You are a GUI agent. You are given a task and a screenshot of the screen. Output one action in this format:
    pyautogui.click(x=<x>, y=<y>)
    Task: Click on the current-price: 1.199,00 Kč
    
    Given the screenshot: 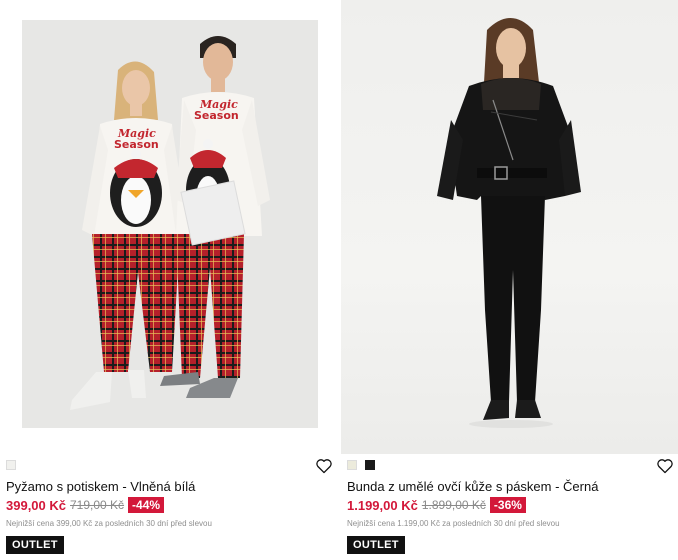 What is the action you would take?
    pyautogui.click(x=382, y=505)
    